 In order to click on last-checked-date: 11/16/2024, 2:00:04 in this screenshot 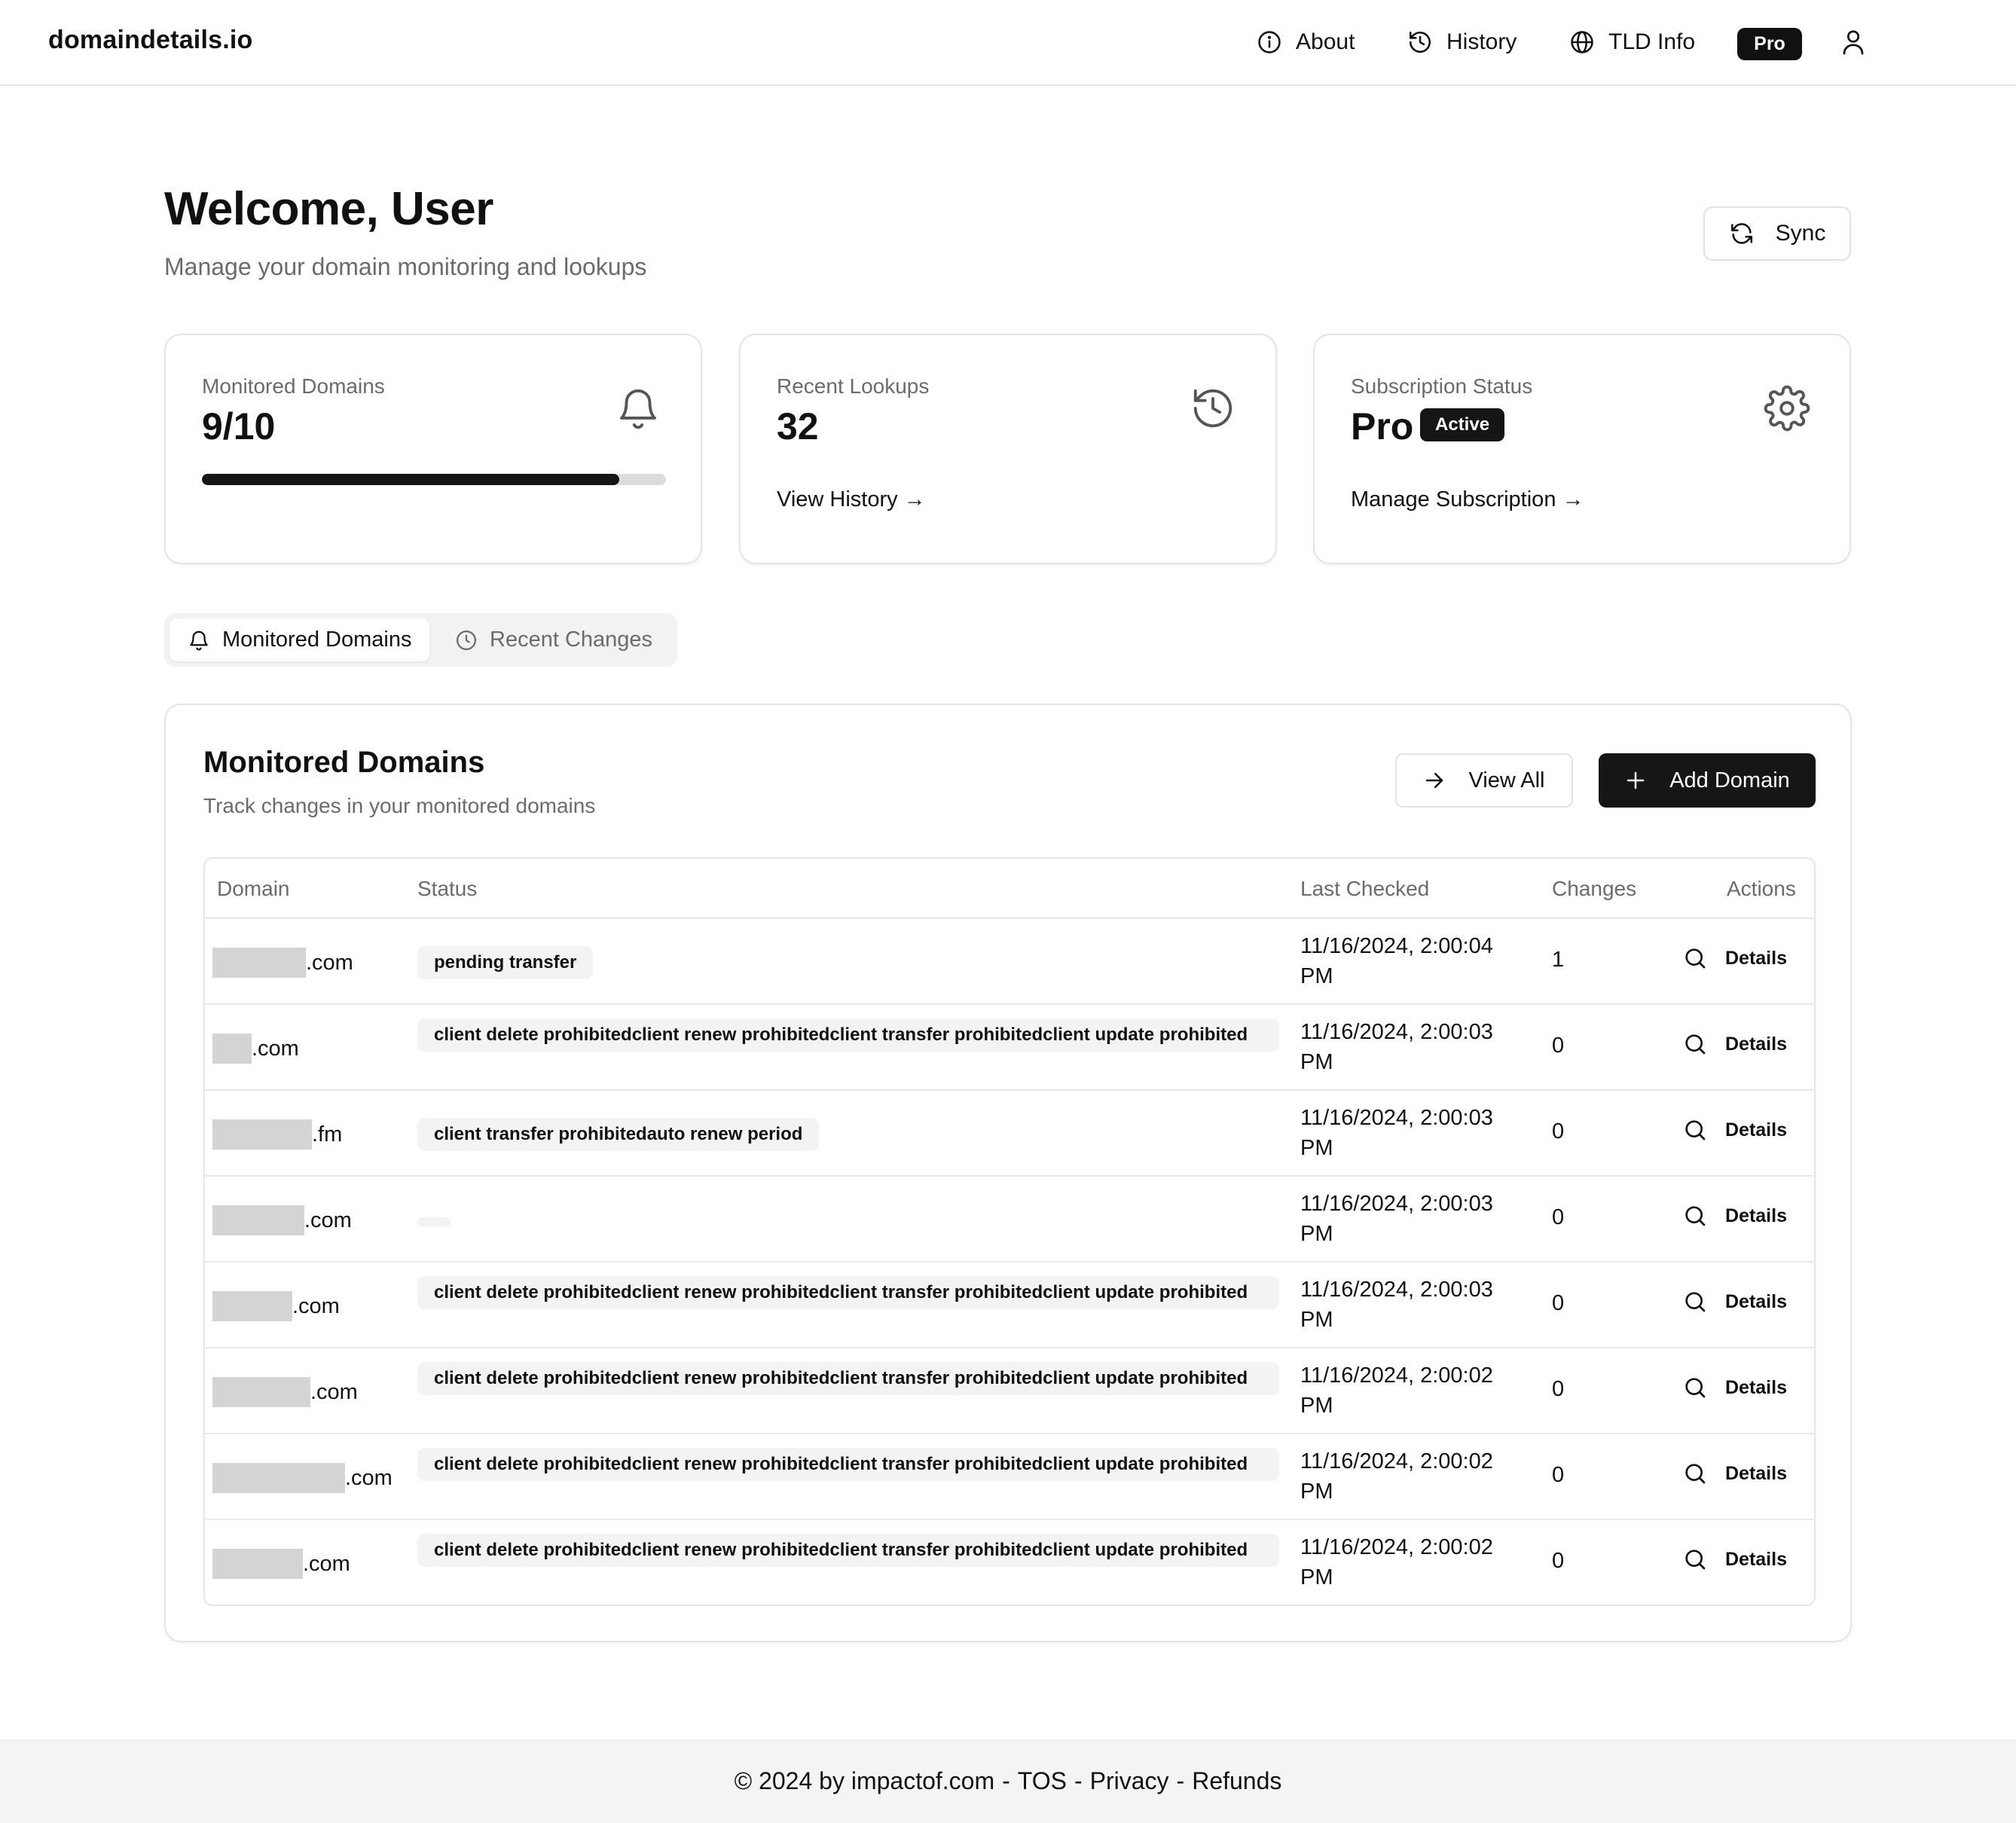, I will do `click(1396, 946)`.